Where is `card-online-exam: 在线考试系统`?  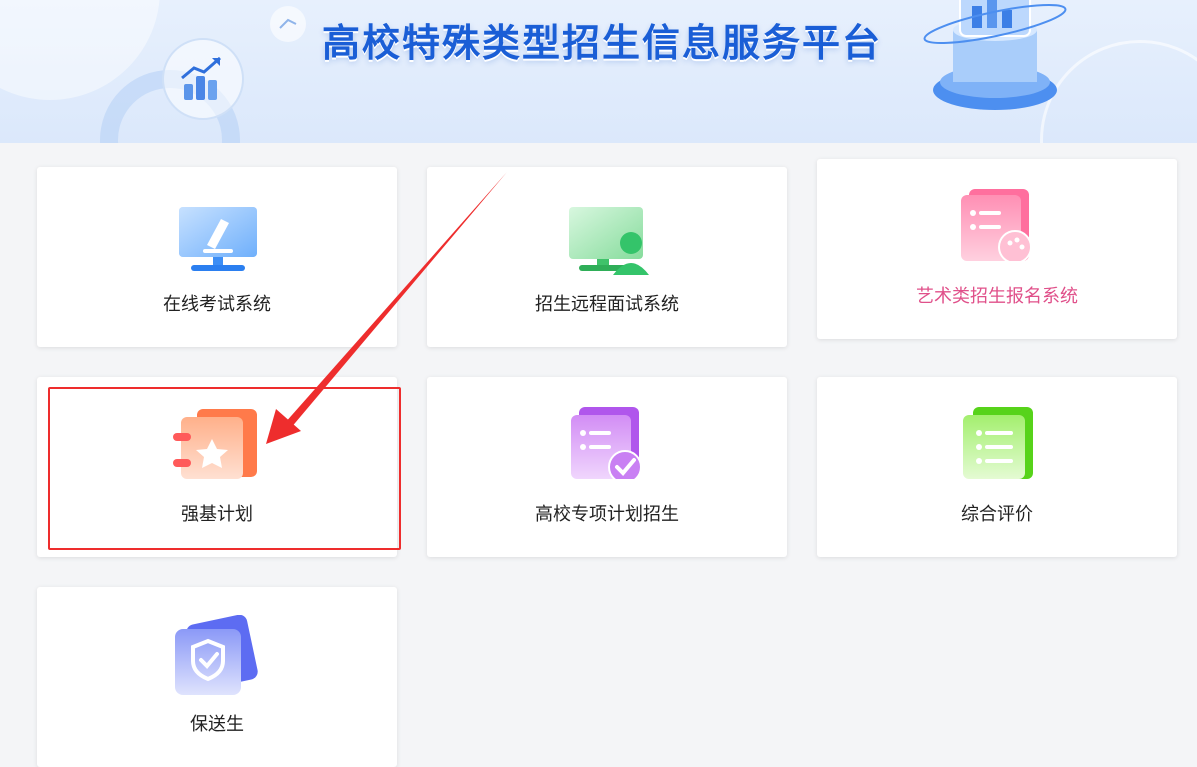
card-online-exam: 在线考试系统 is located at coordinates (217, 257).